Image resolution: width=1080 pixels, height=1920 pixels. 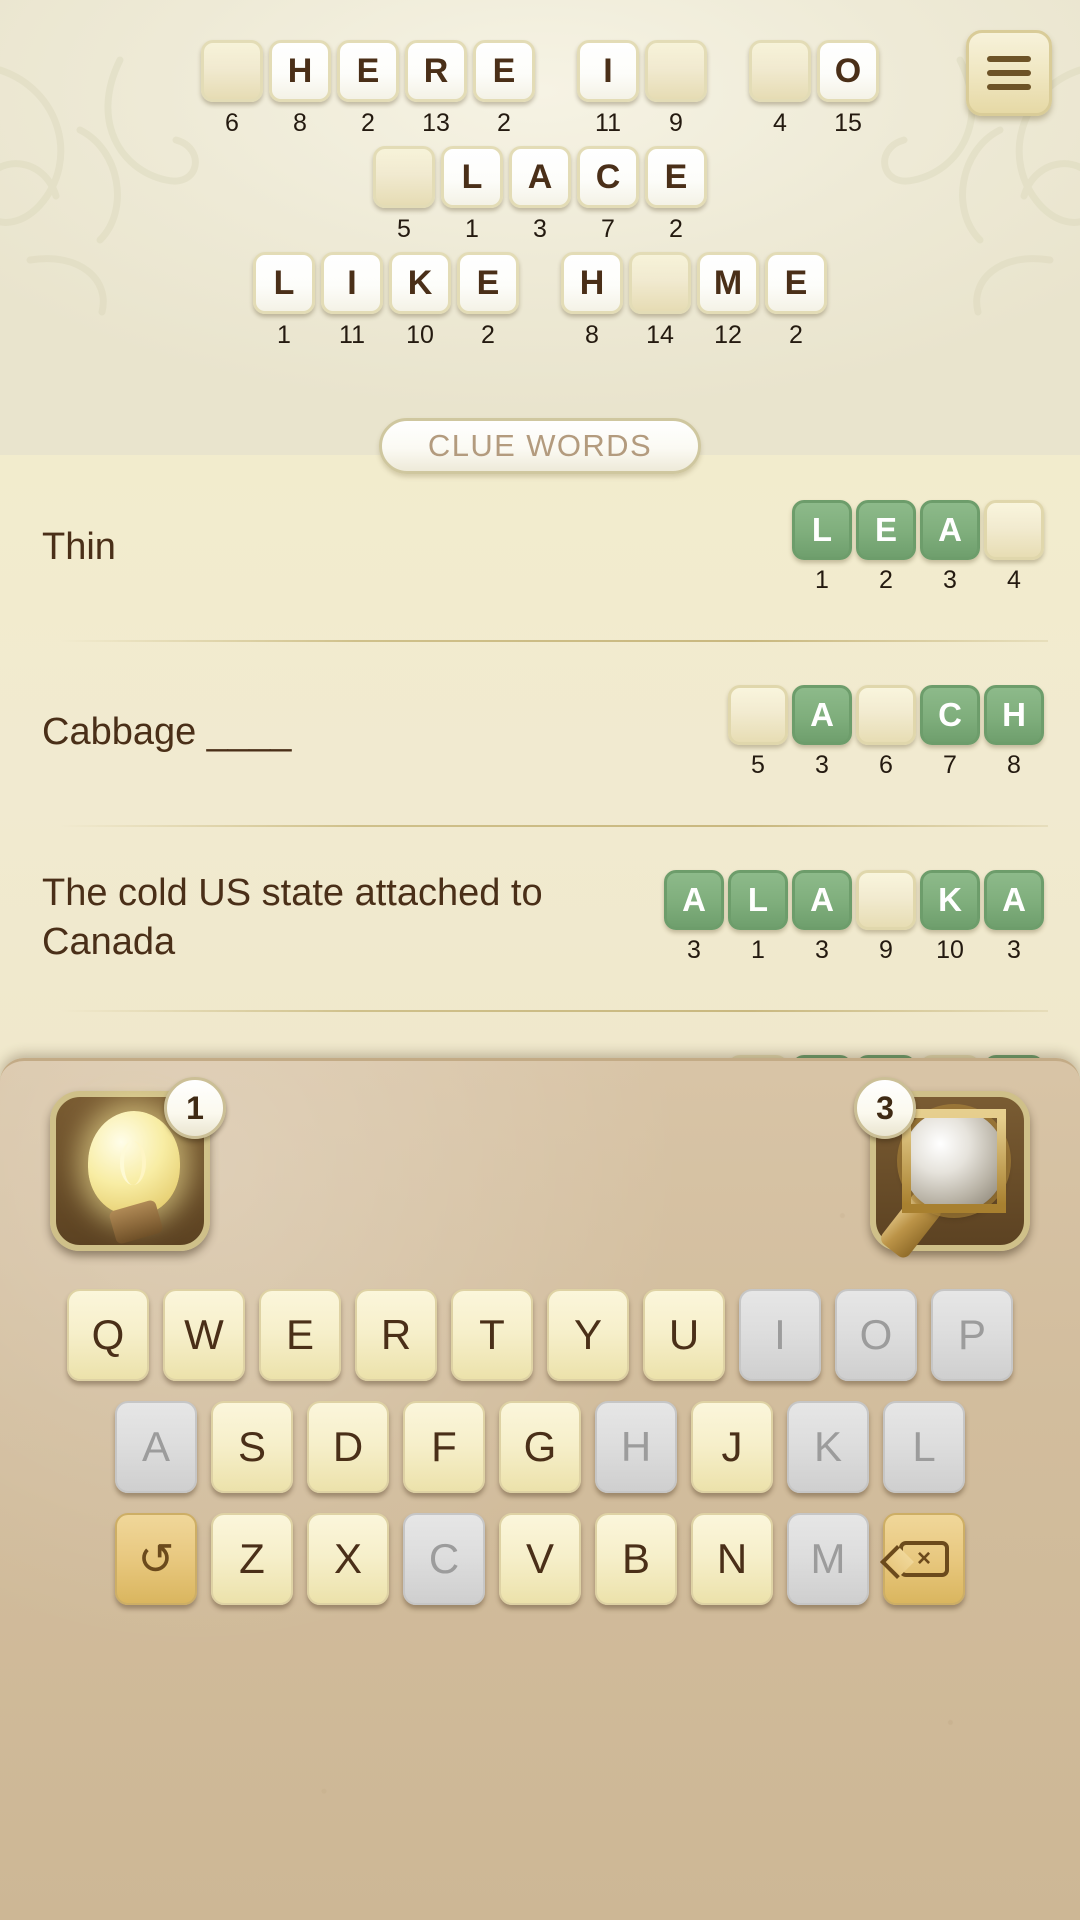 I want to click on board-letter-tile: A, so click(x=540, y=177).